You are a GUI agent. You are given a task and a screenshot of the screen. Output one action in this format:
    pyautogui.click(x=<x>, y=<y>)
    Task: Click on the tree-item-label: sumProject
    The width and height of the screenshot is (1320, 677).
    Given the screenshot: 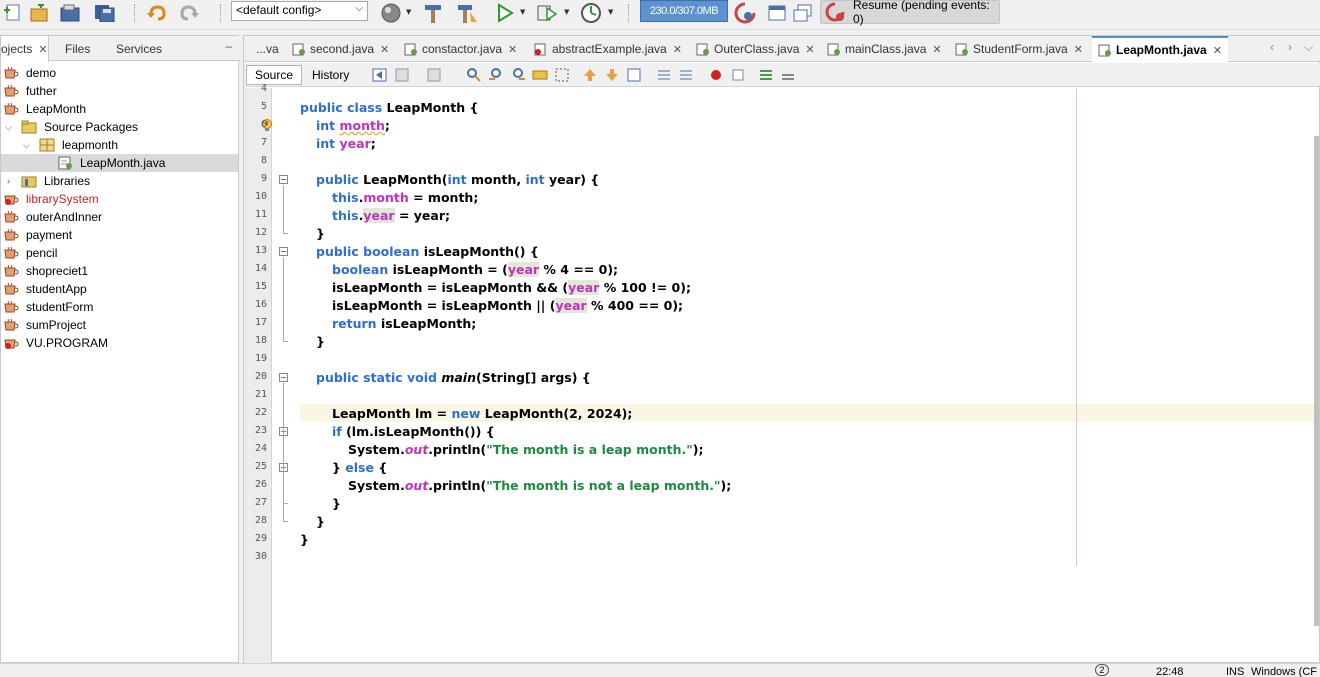 What is the action you would take?
    pyautogui.click(x=56, y=325)
    